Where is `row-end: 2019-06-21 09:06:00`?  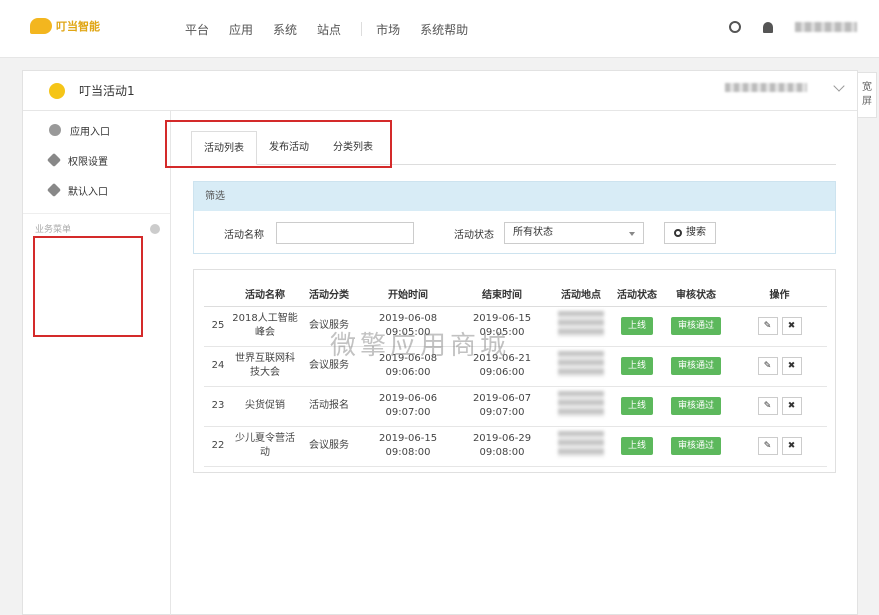
row-end: 2019-06-21 09:06:00 is located at coordinates (502, 366).